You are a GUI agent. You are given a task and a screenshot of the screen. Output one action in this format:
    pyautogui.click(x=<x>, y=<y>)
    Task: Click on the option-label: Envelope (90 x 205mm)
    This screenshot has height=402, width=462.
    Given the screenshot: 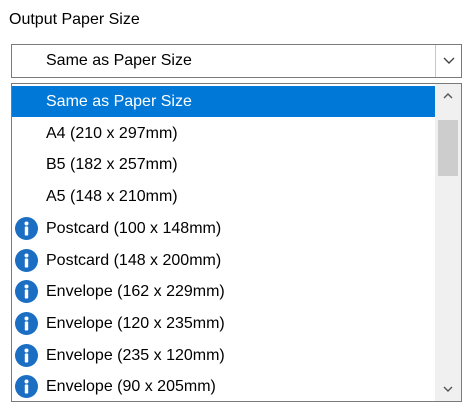 What is the action you would take?
    pyautogui.click(x=131, y=387)
    